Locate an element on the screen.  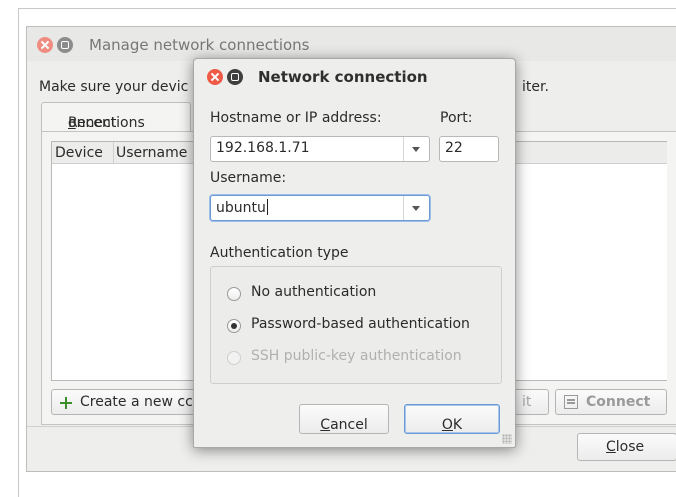
create-connection-label: Create a new cc is located at coordinates (136, 402).